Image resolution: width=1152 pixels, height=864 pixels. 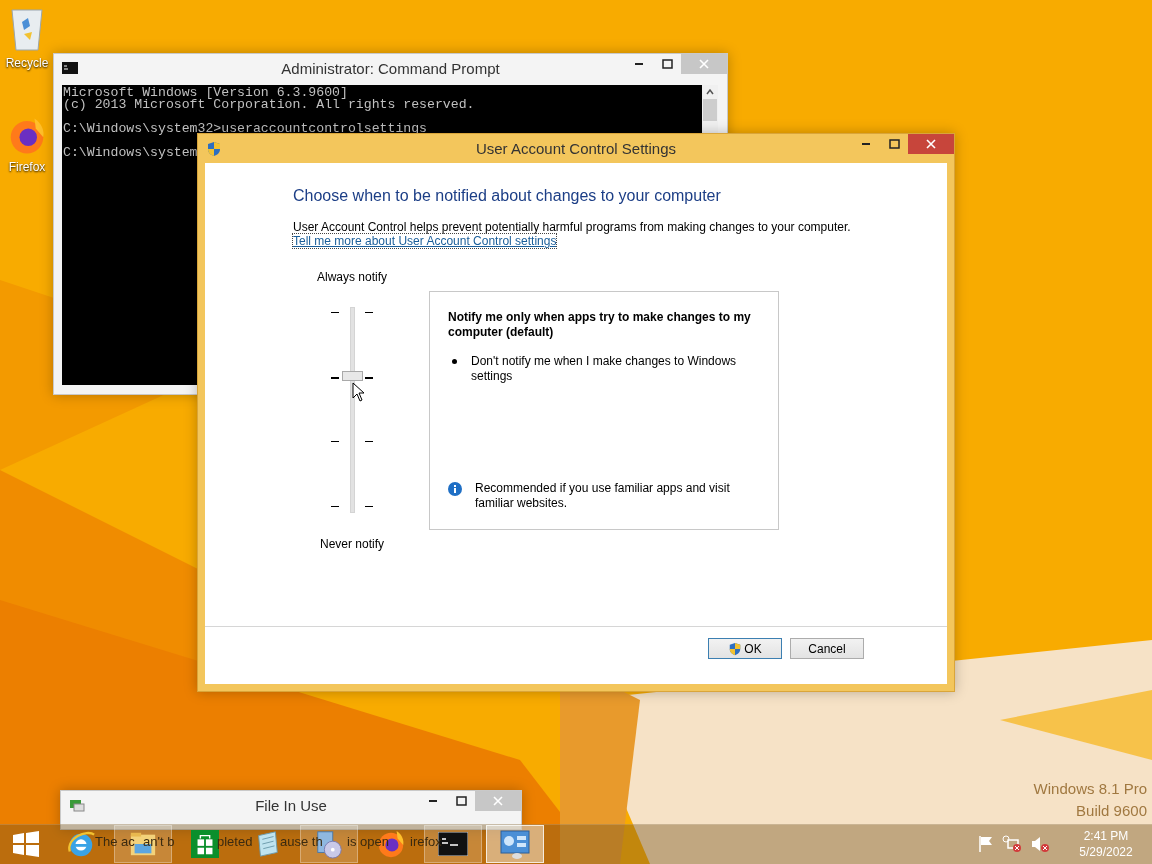 I want to click on slider-thumb, so click(x=352, y=376).